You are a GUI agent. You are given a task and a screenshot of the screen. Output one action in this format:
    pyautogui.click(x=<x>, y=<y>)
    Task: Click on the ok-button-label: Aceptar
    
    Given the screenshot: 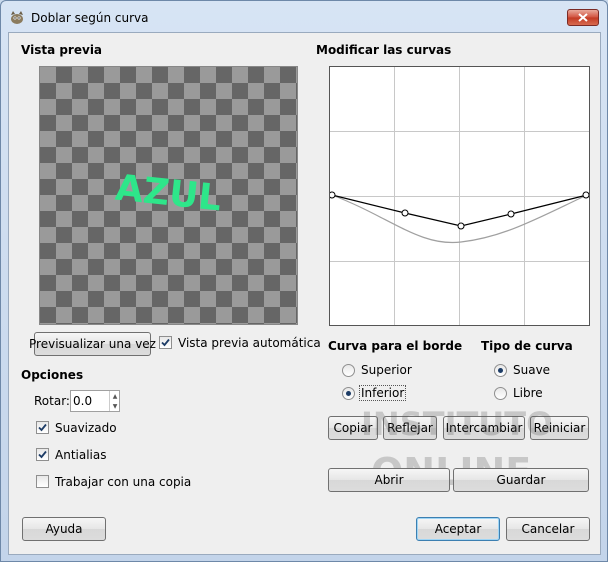 What is the action you would take?
    pyautogui.click(x=458, y=529)
    